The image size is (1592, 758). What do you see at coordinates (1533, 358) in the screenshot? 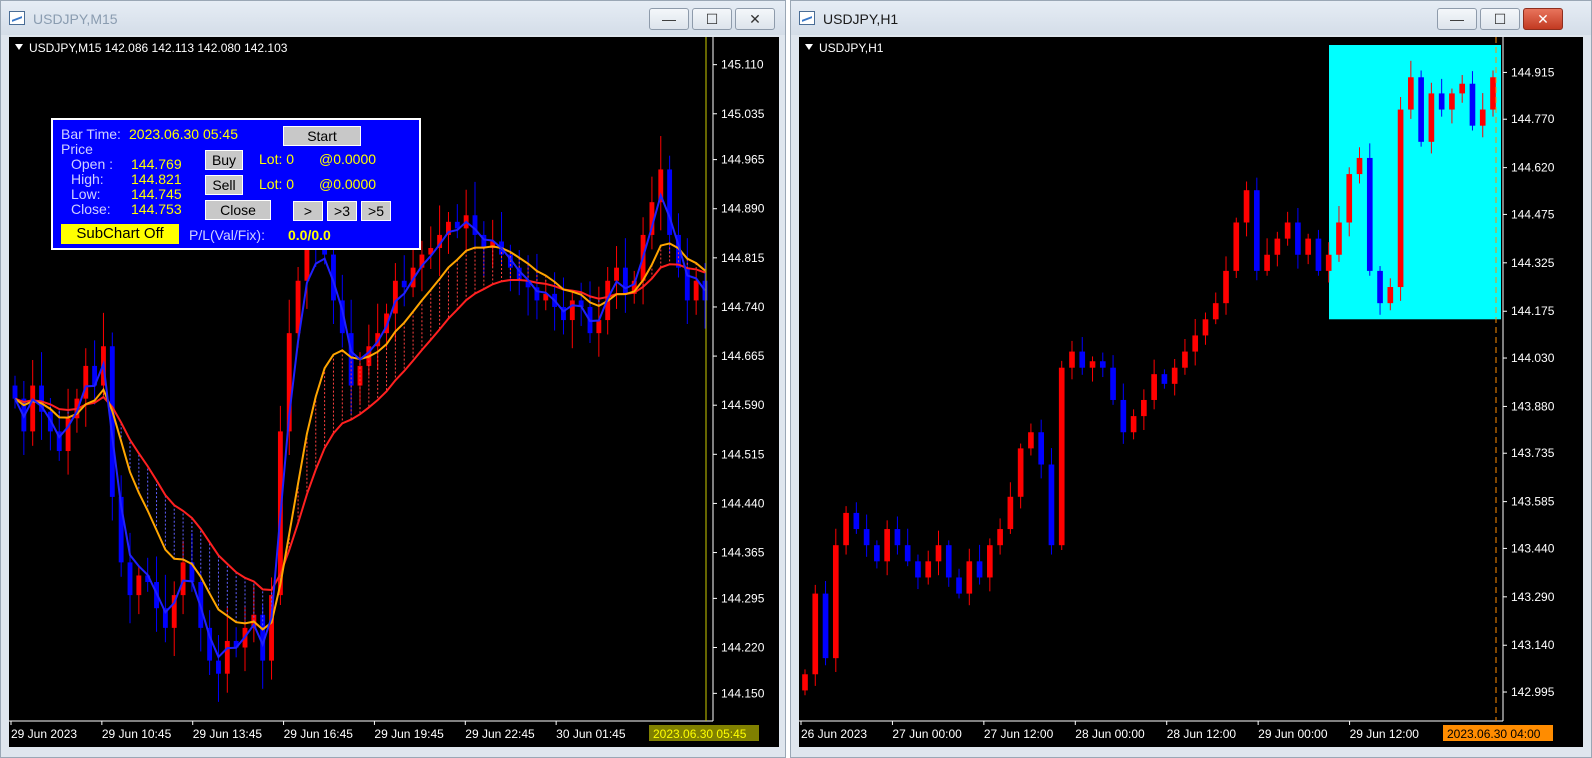
I see `price-tick-label: 144.030` at bounding box center [1533, 358].